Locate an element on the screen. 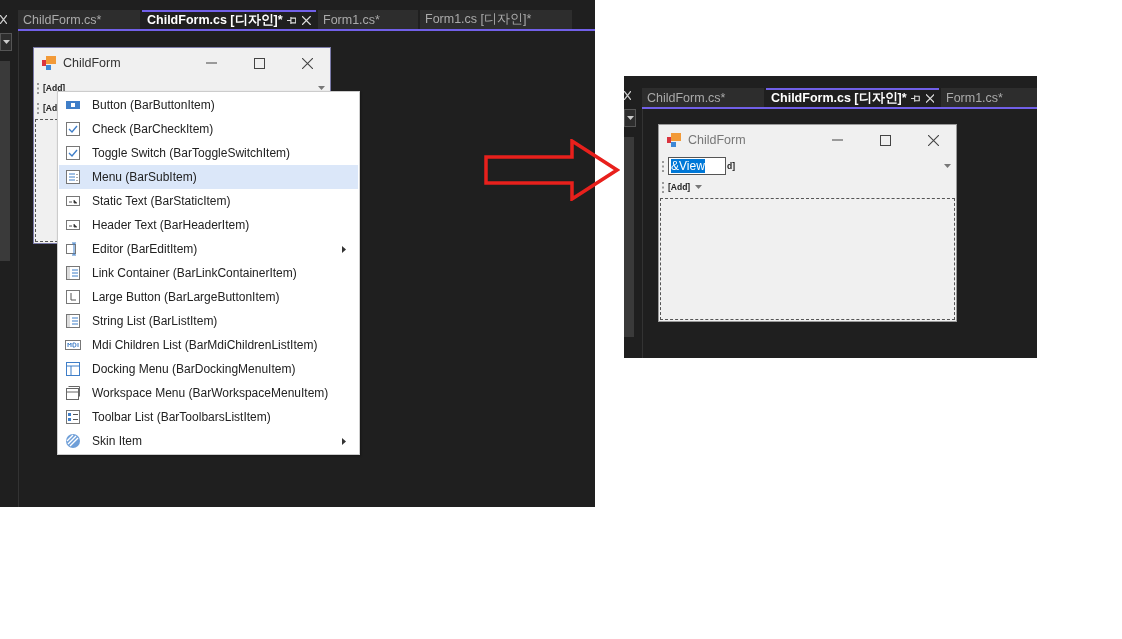  menu-item: Workspace Menu (BarWorkspaceMenuItem) is located at coordinates (208, 393).